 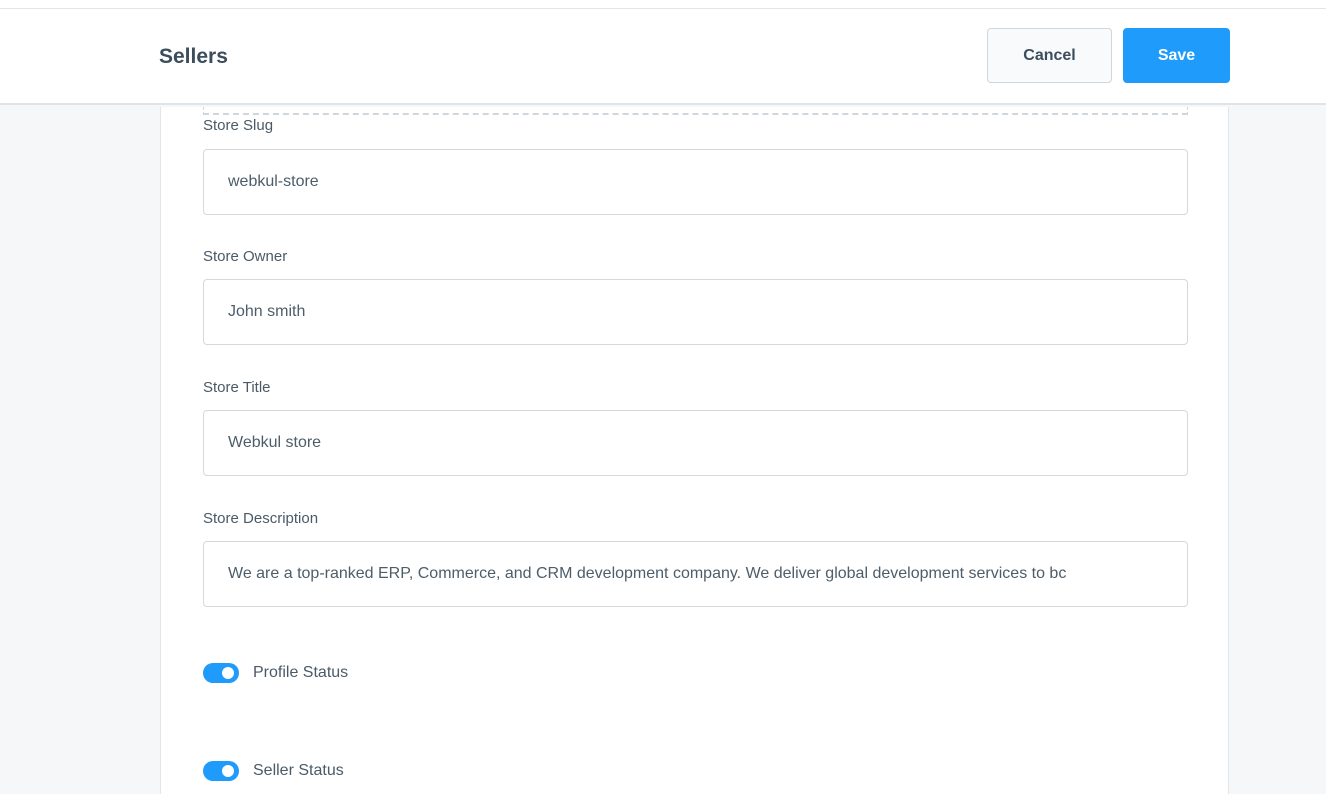 What do you see at coordinates (1176, 55) in the screenshot?
I see `save-button: Save` at bounding box center [1176, 55].